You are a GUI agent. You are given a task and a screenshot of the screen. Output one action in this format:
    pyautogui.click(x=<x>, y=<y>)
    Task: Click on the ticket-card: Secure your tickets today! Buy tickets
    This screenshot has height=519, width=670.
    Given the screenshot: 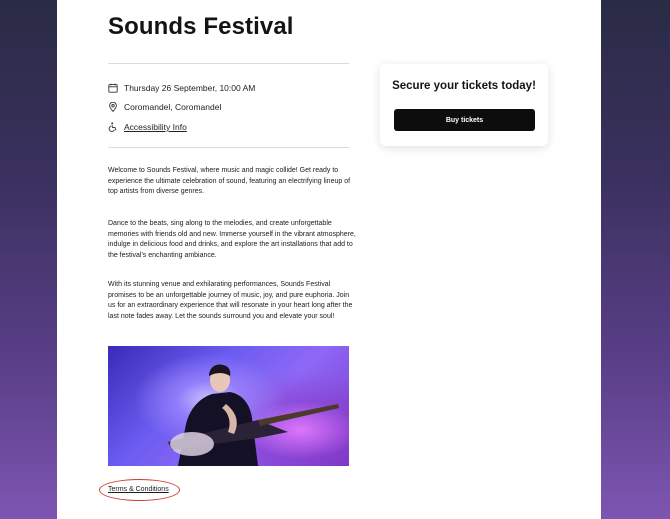 What is the action you would take?
    pyautogui.click(x=464, y=105)
    